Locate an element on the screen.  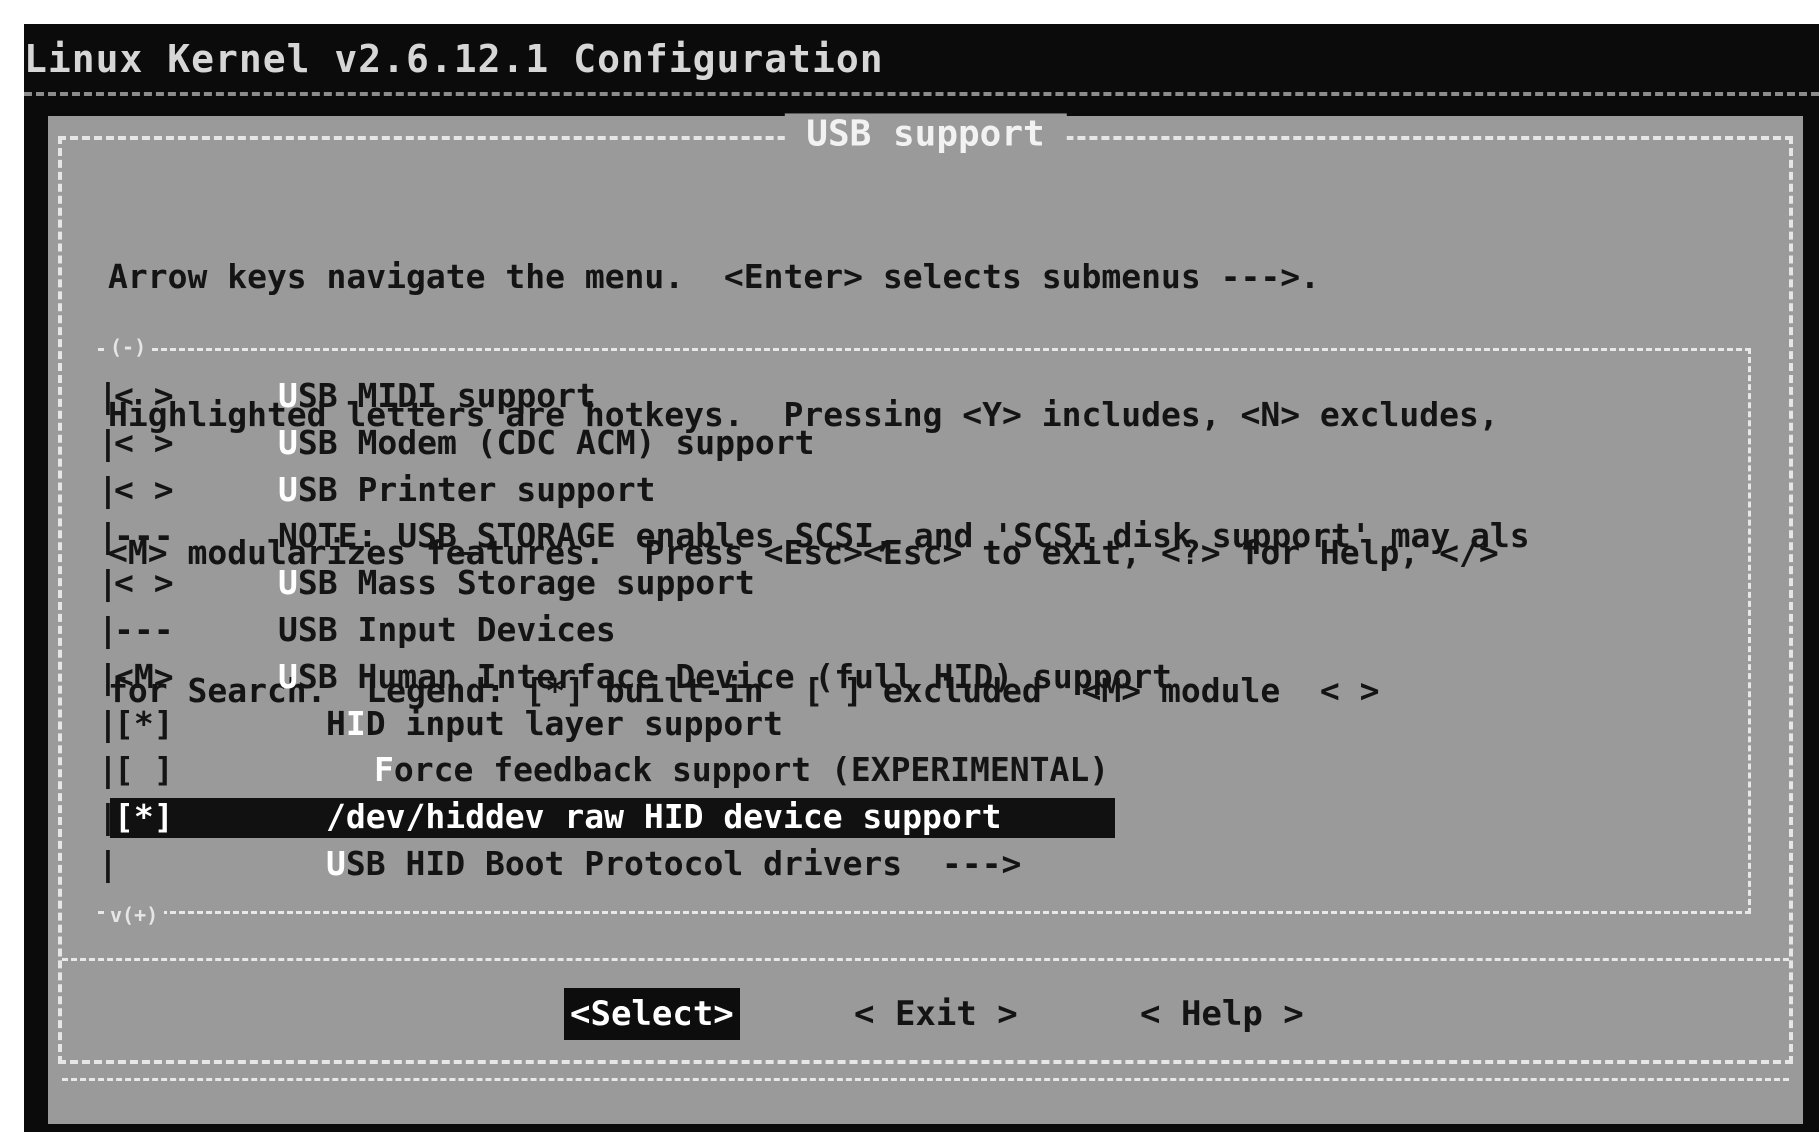
menu-item-label: USB MIDI support is located at coordinates (437, 396).